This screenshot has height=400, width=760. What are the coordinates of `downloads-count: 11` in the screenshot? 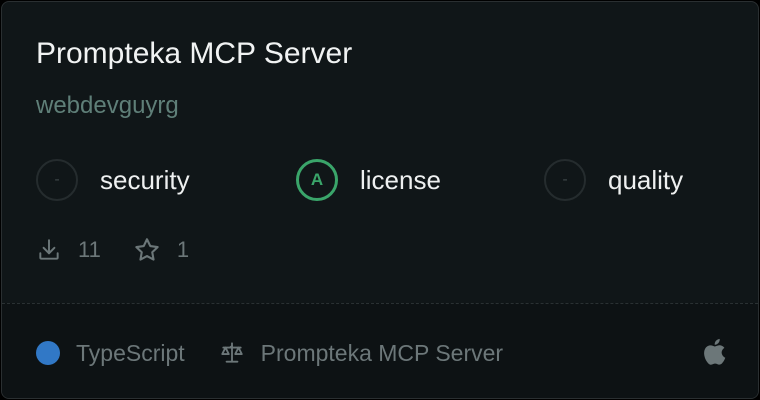 It's located at (89, 249).